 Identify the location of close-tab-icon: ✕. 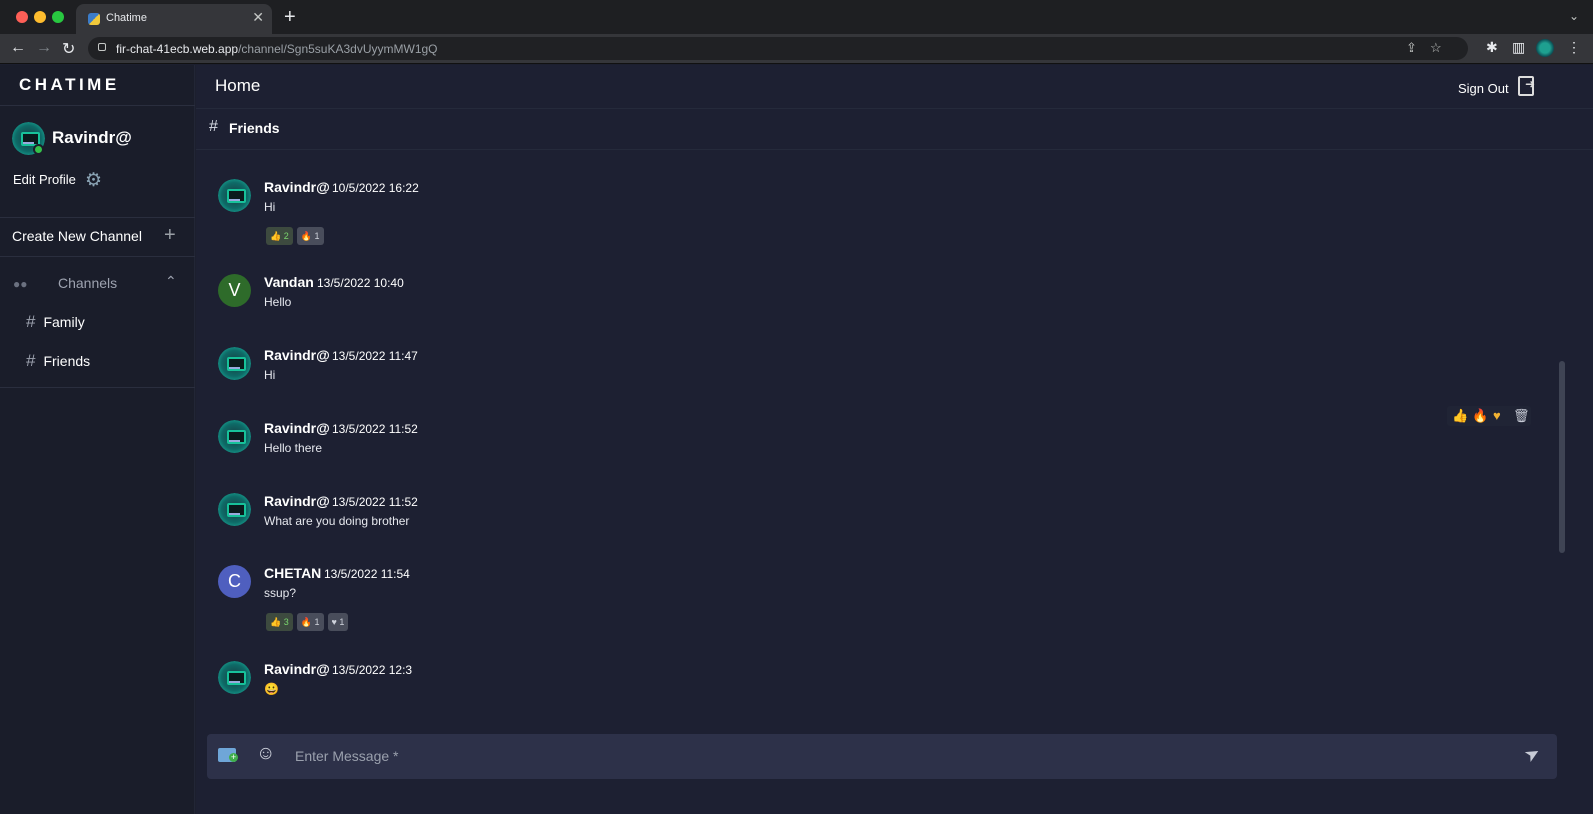
(258, 17).